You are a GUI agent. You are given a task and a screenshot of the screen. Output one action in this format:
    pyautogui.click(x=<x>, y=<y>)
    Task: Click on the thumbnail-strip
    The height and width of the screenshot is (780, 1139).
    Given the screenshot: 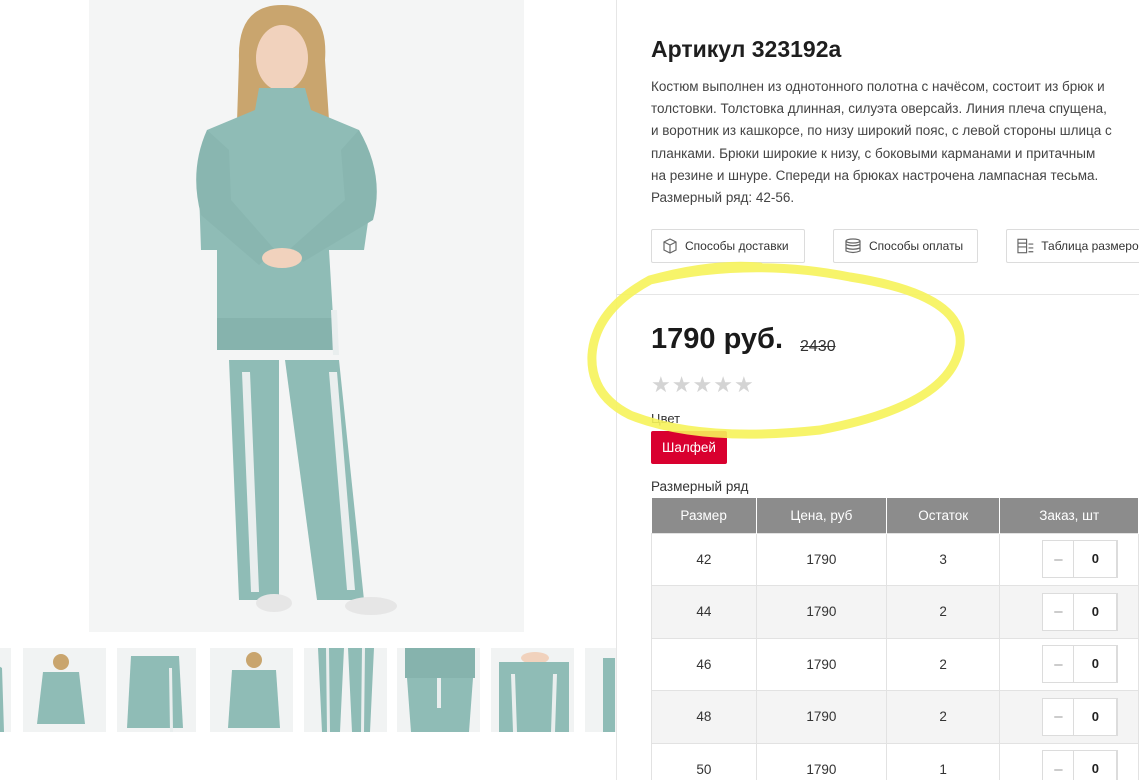 What is the action you would take?
    pyautogui.click(x=308, y=690)
    